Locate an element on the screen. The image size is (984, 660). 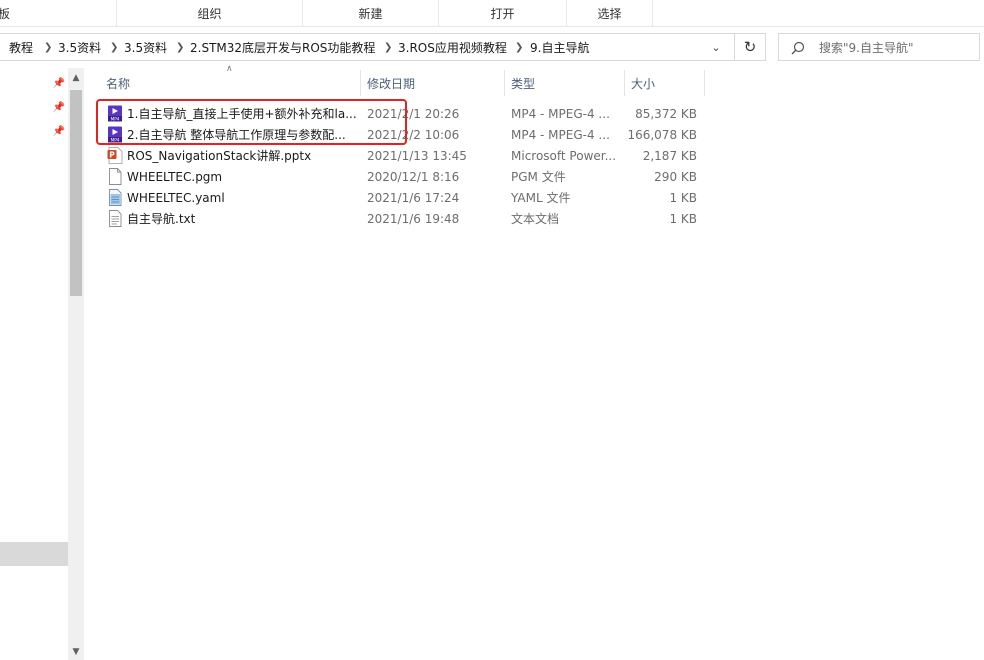
file-row: 自主导航.txt 2021/1/6 19:48 文本文档 1 KB is located at coordinates (405, 218).